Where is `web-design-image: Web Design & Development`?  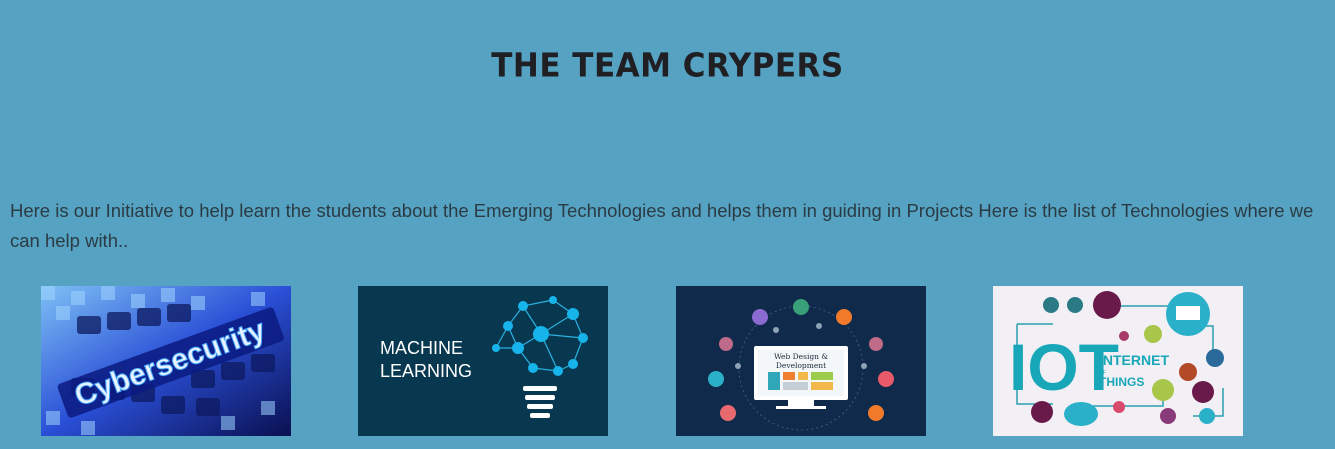 web-design-image: Web Design & Development is located at coordinates (801, 361).